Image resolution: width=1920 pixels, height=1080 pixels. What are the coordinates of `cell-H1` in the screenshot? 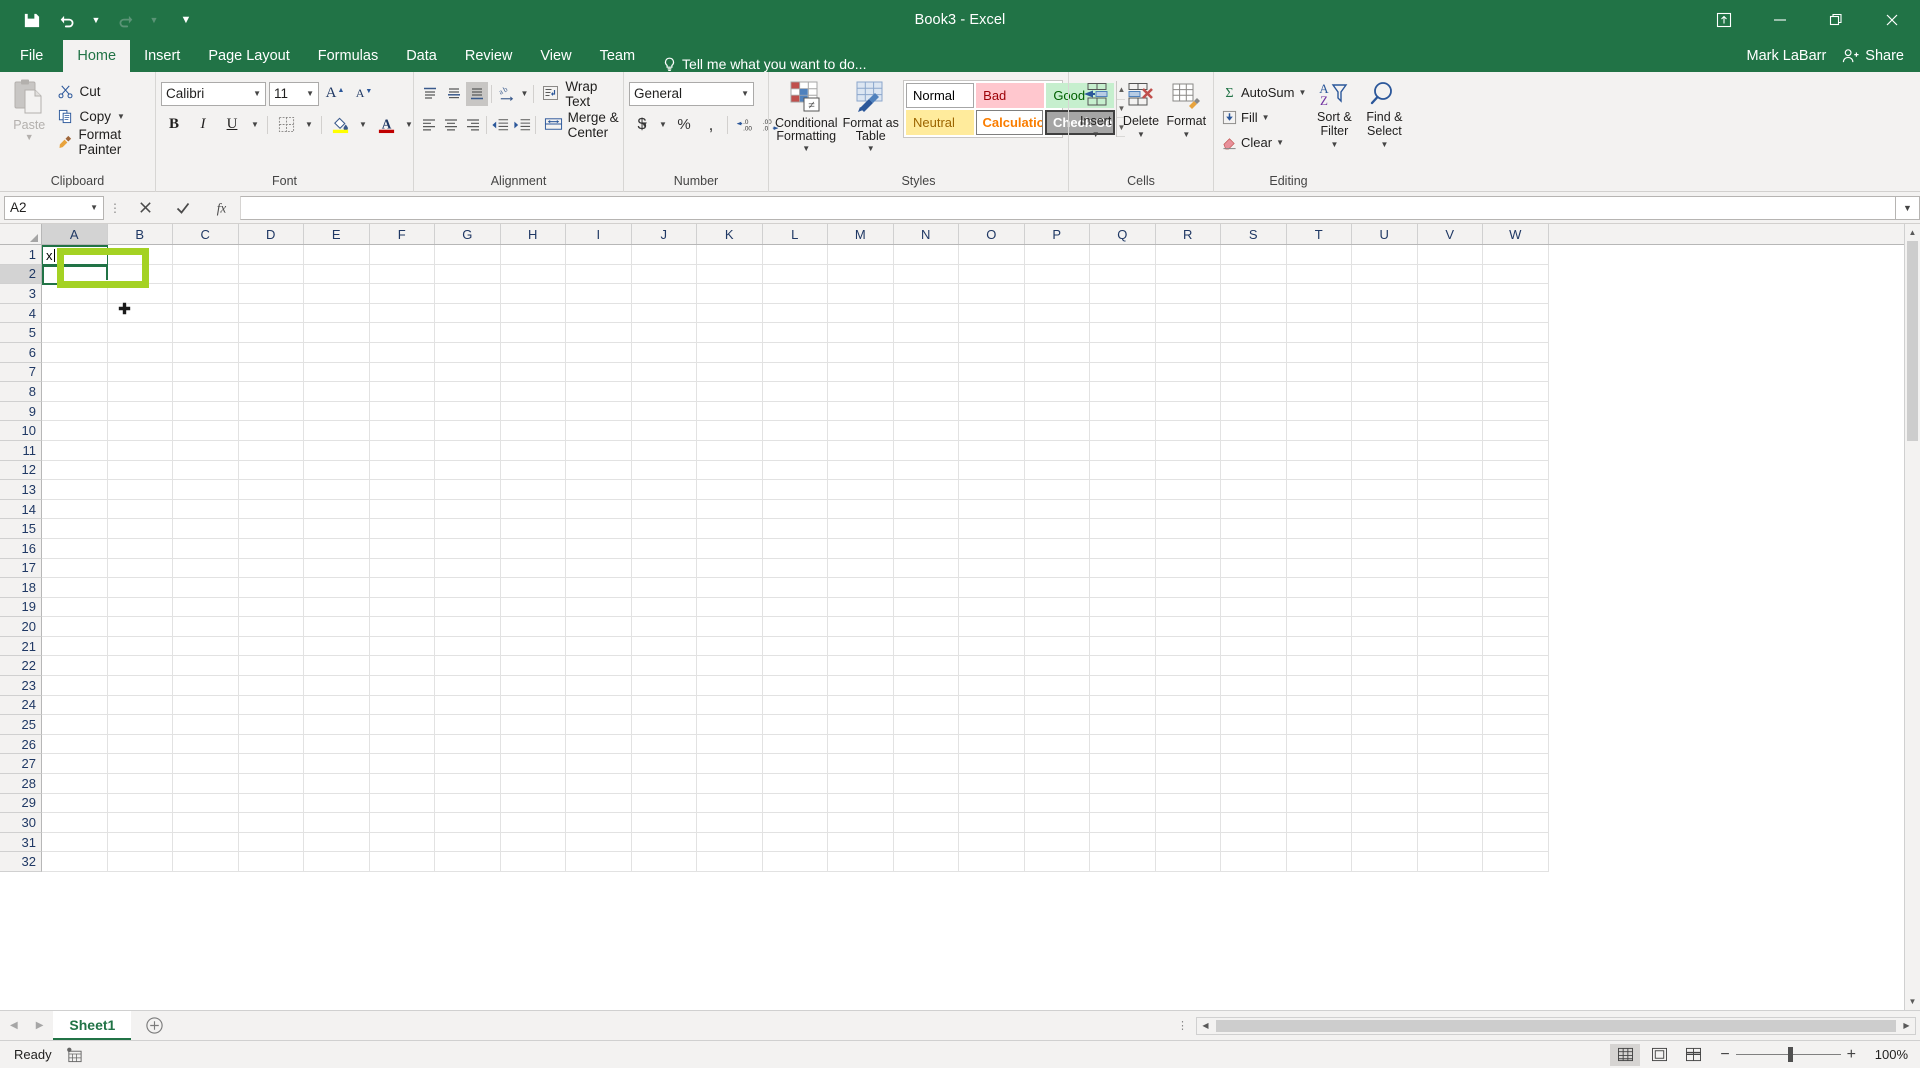 It's located at (533, 862).